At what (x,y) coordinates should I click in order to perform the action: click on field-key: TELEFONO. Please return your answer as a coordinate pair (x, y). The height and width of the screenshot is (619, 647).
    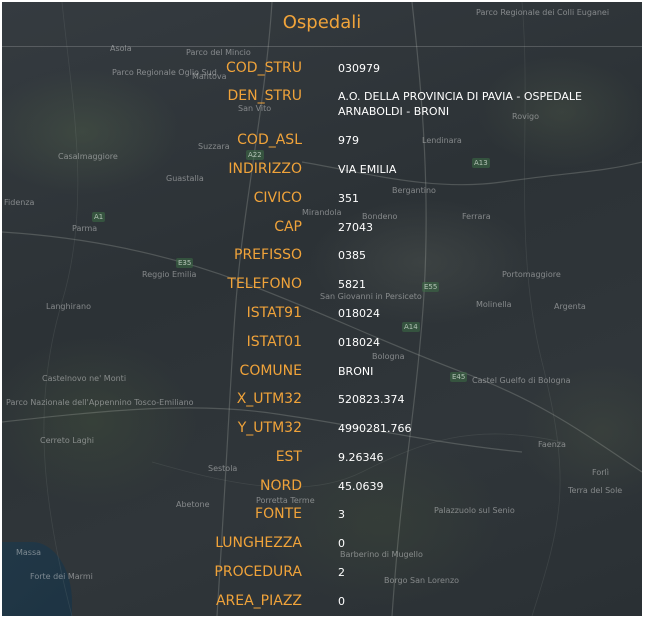
    Looking at the image, I should click on (264, 284).